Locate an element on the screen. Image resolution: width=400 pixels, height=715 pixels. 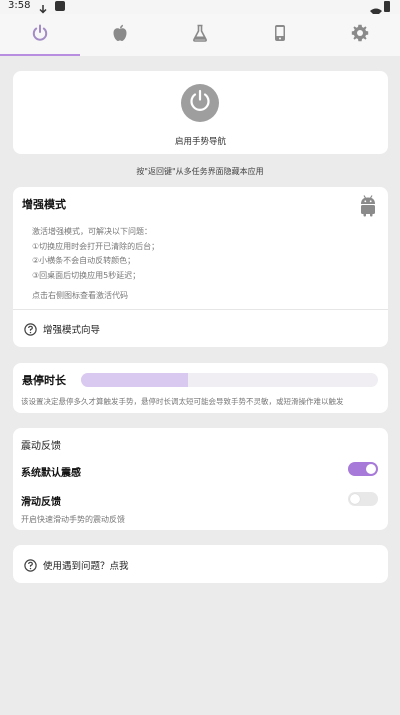
hide-app-hint: 按"返回键"从多任务界面隐藏本应用 is located at coordinates (200, 171).